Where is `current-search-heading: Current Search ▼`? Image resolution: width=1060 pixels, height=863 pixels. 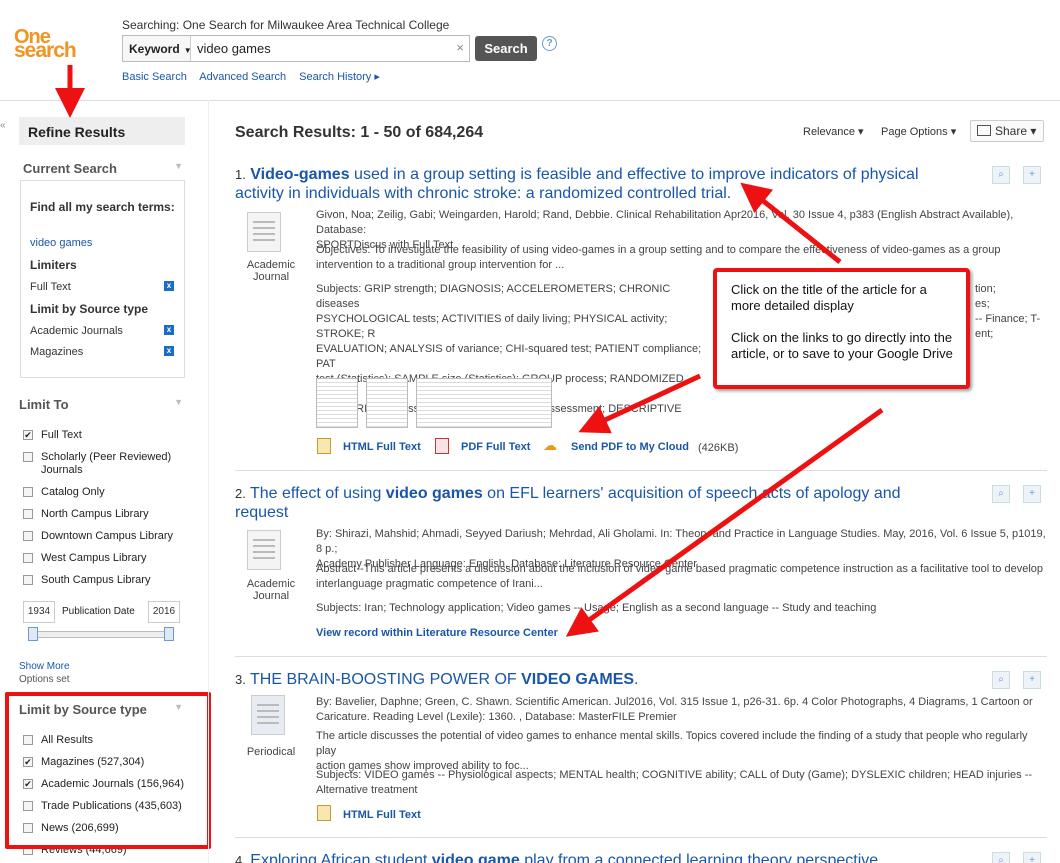 current-search-heading: Current Search ▼ is located at coordinates (103, 168).